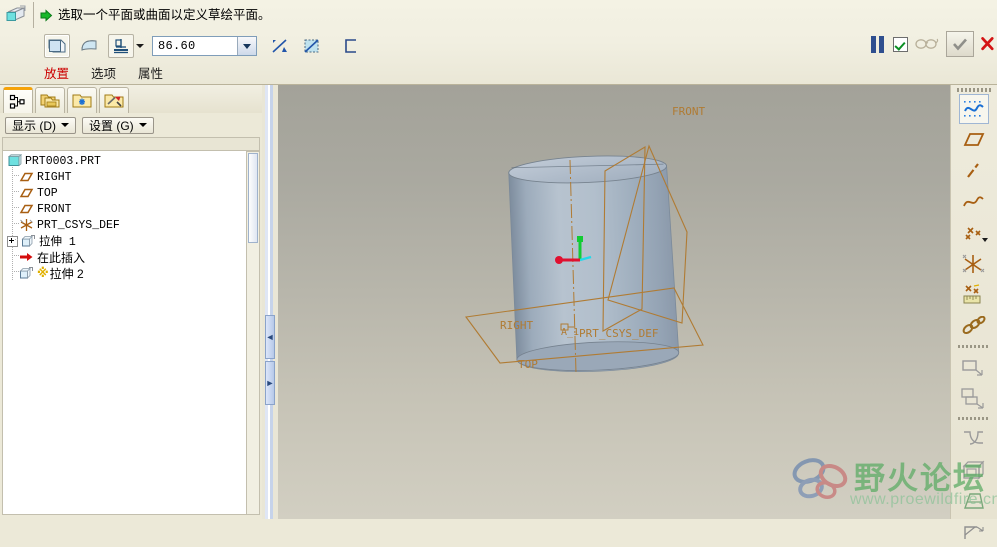 This screenshot has height=547, width=997. Describe the element at coordinates (280, 46) in the screenshot. I see `flip-direction-icon` at that location.